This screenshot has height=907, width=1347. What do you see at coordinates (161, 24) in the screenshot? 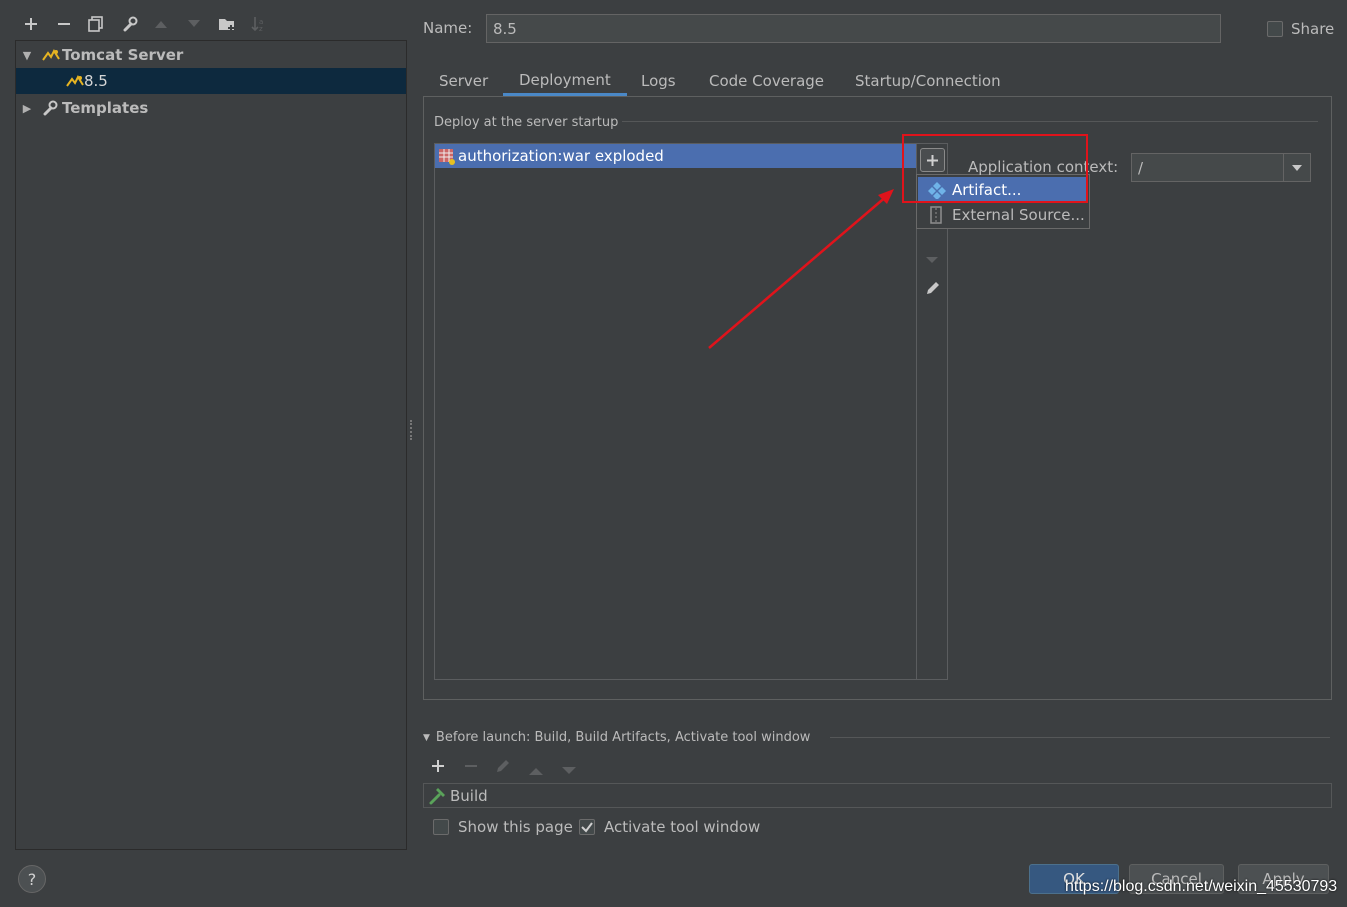
I see `move-up-icon` at bounding box center [161, 24].